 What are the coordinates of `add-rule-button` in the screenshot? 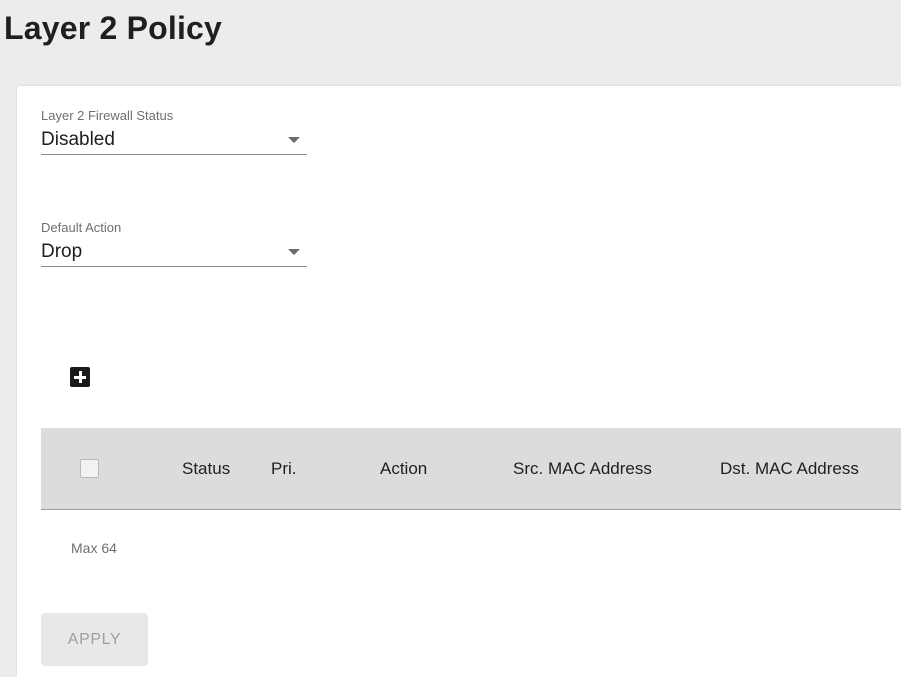 It's located at (80, 377).